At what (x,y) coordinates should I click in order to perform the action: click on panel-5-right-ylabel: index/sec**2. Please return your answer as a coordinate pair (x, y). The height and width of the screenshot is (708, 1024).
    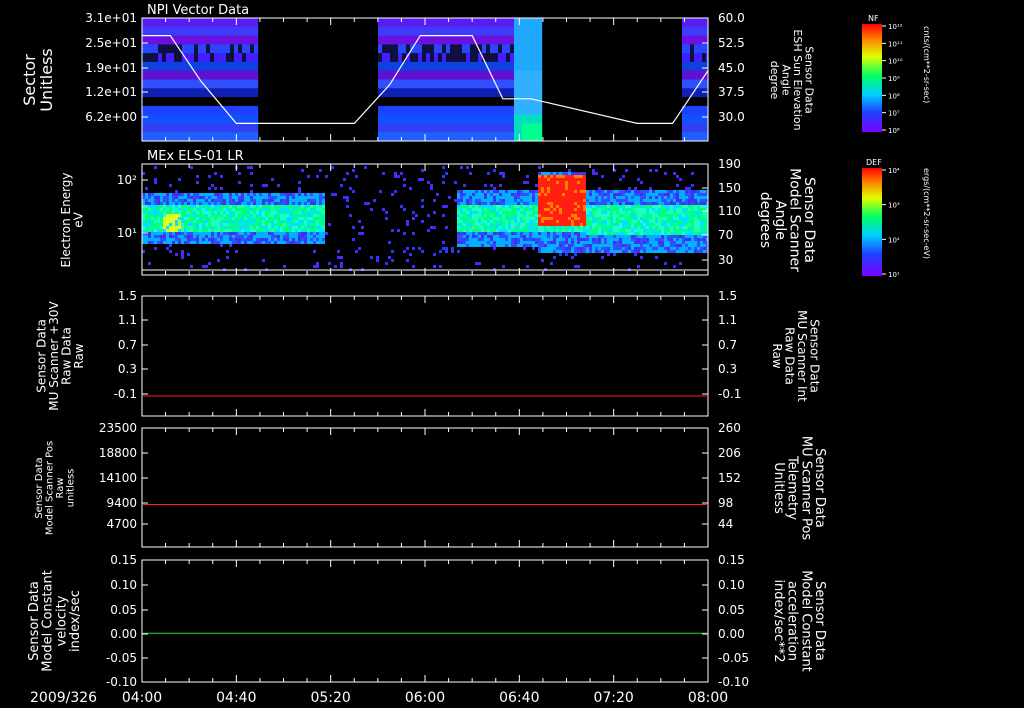
    Looking at the image, I should click on (778, 620).